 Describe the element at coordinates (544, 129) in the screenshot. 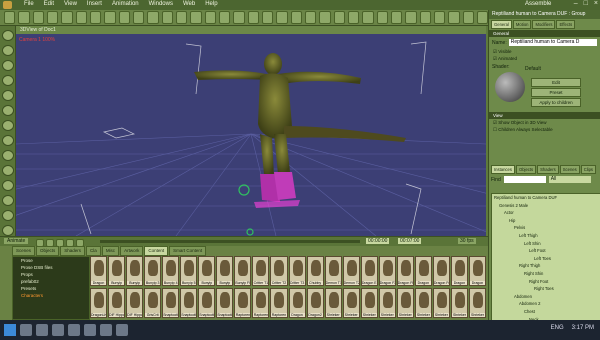

I see `children-selectable-checkbox: ☐ Children Always Selectable` at that location.